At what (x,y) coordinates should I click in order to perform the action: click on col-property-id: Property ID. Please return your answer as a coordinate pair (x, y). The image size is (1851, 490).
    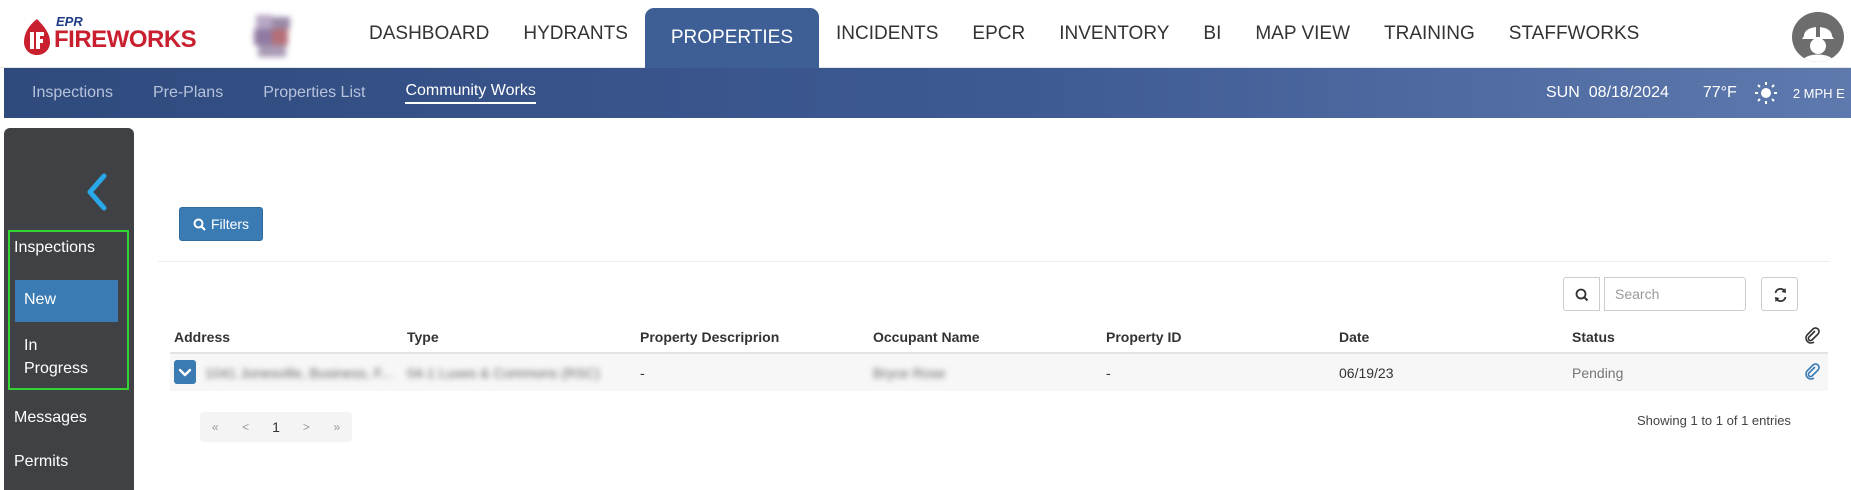
    Looking at the image, I should click on (1143, 337).